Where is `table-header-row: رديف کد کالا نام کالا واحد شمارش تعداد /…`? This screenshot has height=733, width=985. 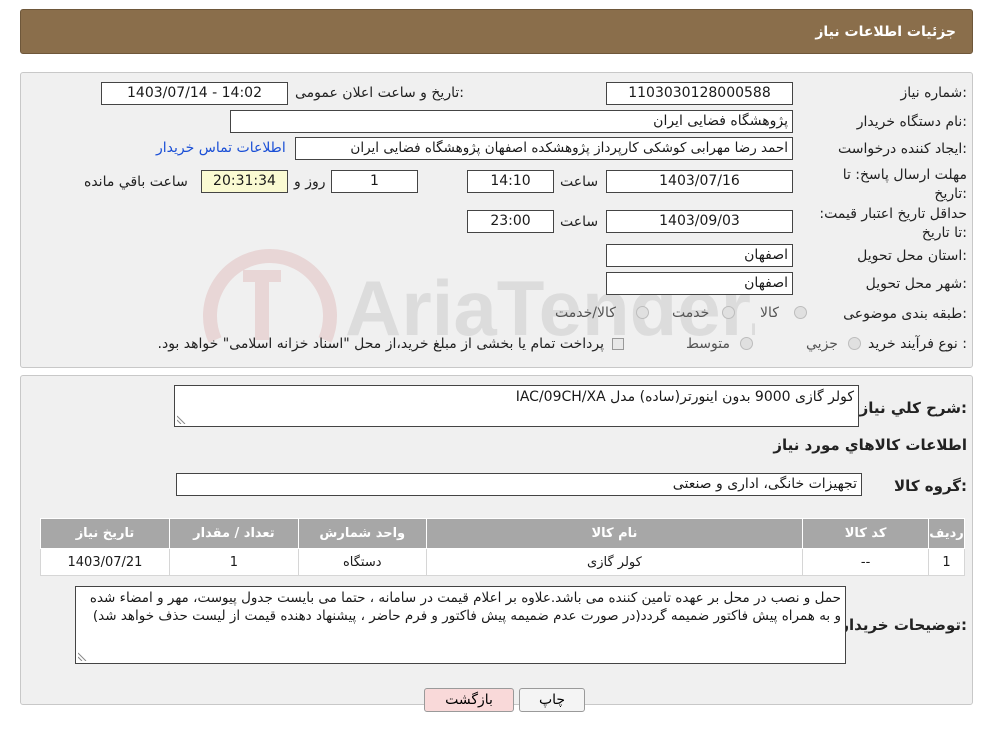 table-header-row: رديف کد کالا نام کالا واحد شمارش تعداد /… is located at coordinates (502, 533).